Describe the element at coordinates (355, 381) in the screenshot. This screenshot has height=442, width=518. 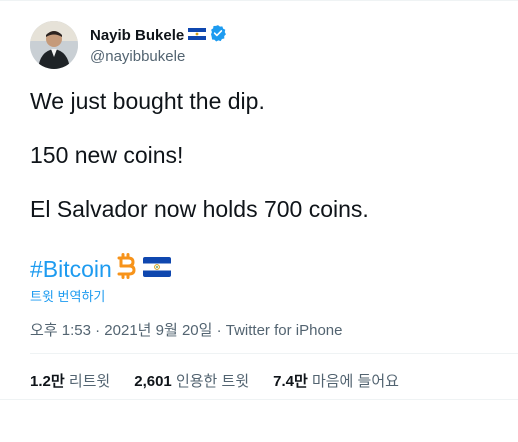
I see `likes-label: 마음에 들어요` at that location.